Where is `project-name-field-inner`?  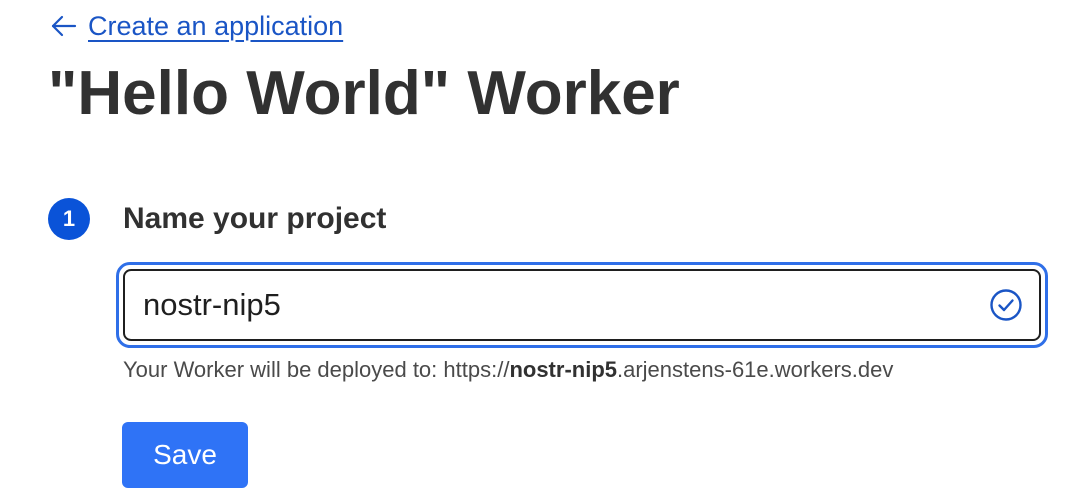 project-name-field-inner is located at coordinates (582, 305).